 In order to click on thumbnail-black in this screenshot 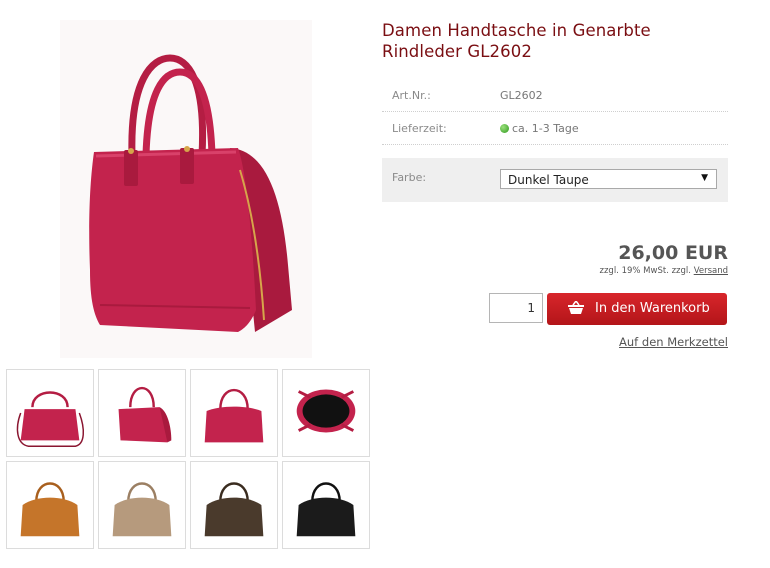, I will do `click(326, 505)`.